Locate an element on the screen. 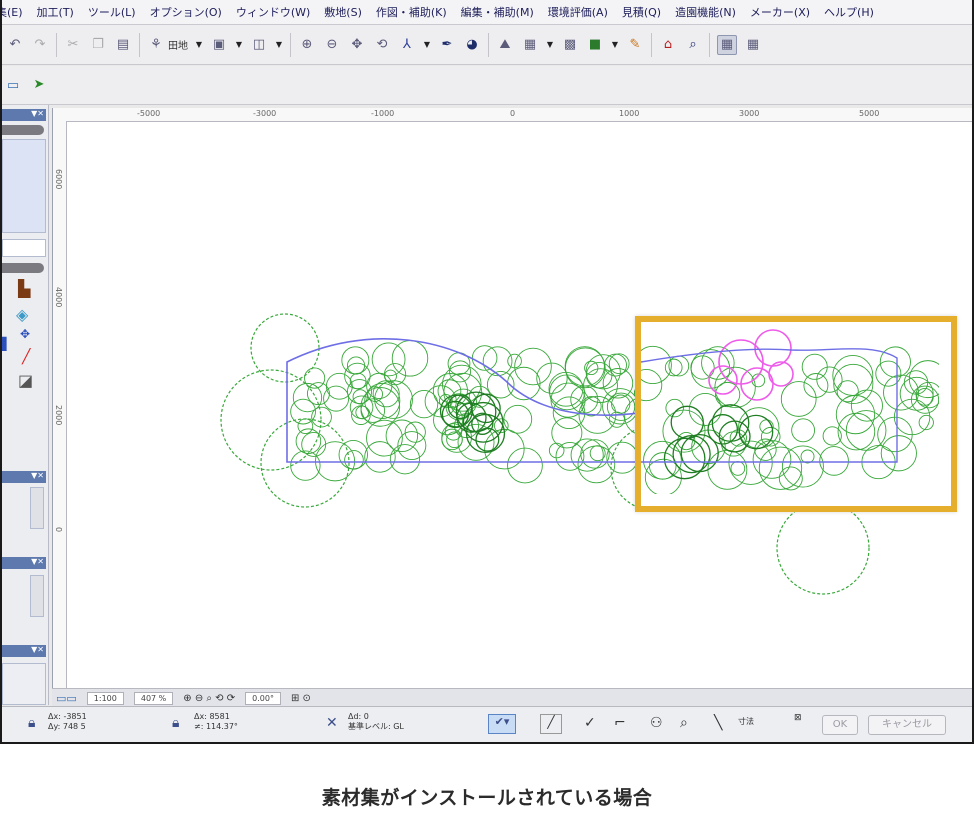 The height and width of the screenshot is (818, 974). angle-field: 0.00° is located at coordinates (263, 698).